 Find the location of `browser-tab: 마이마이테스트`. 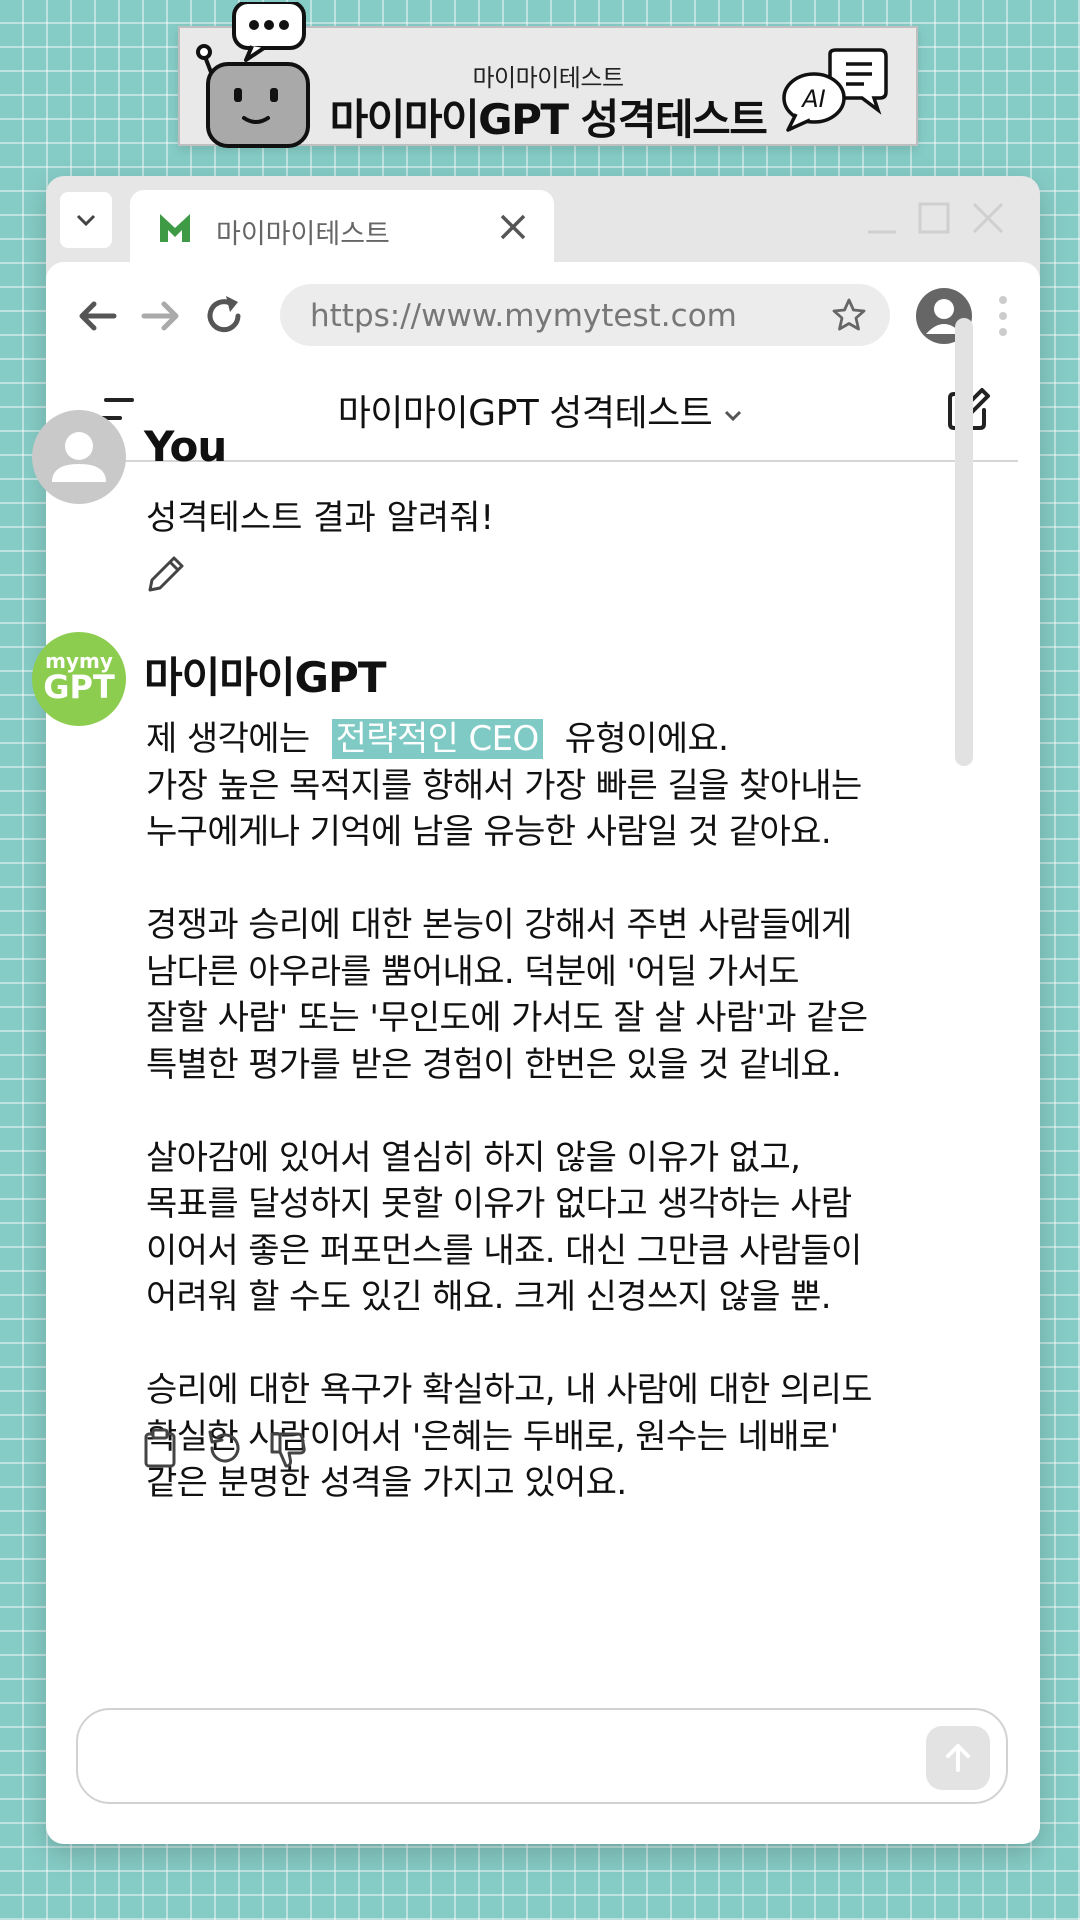

browser-tab: 마이마이테스트 is located at coordinates (342, 229).